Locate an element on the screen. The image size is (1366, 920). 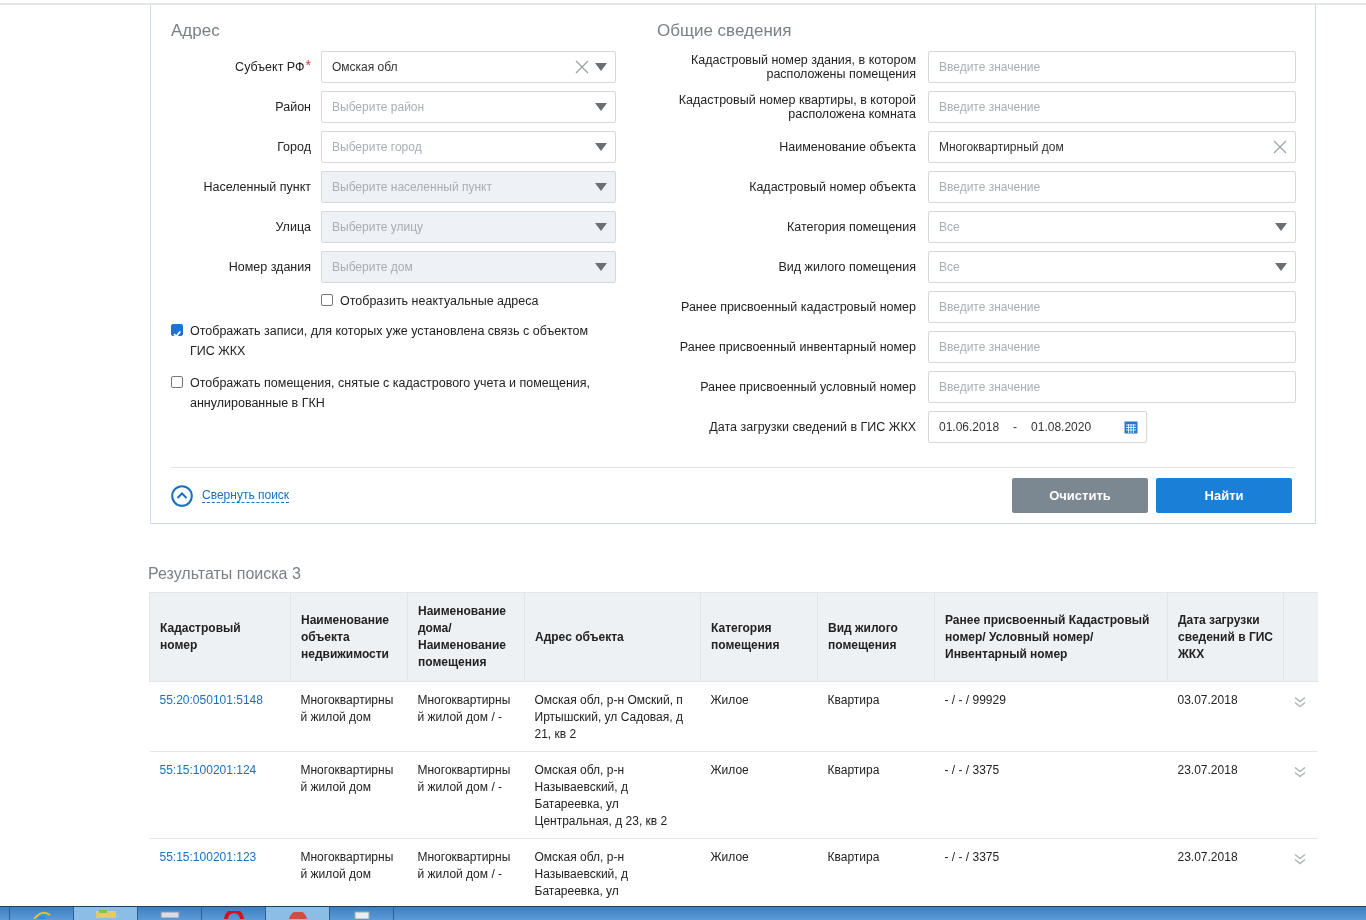
taskbar-button is located at coordinates (298, 913).